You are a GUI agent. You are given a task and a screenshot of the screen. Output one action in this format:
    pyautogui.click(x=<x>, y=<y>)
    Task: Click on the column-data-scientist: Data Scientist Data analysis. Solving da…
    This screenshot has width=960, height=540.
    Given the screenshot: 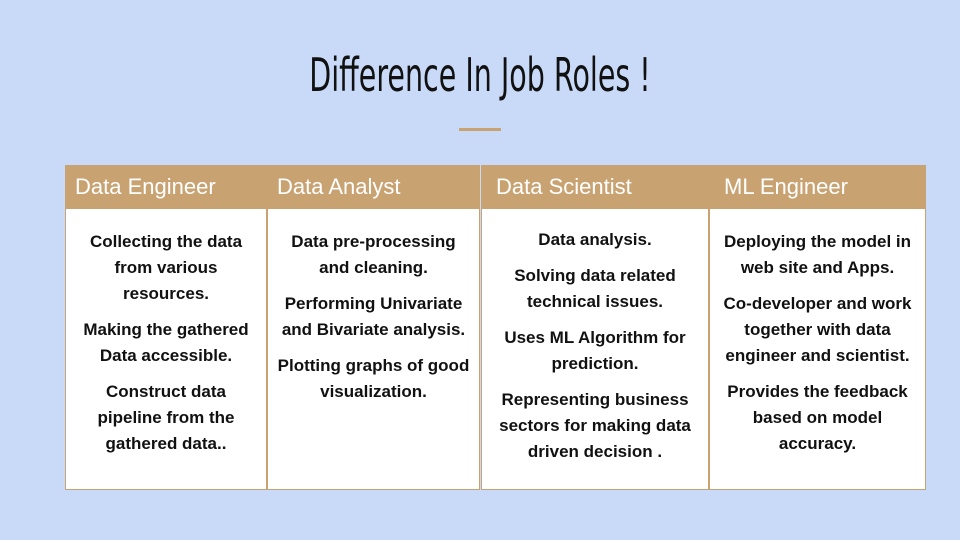 What is the action you would take?
    pyautogui.click(x=595, y=327)
    